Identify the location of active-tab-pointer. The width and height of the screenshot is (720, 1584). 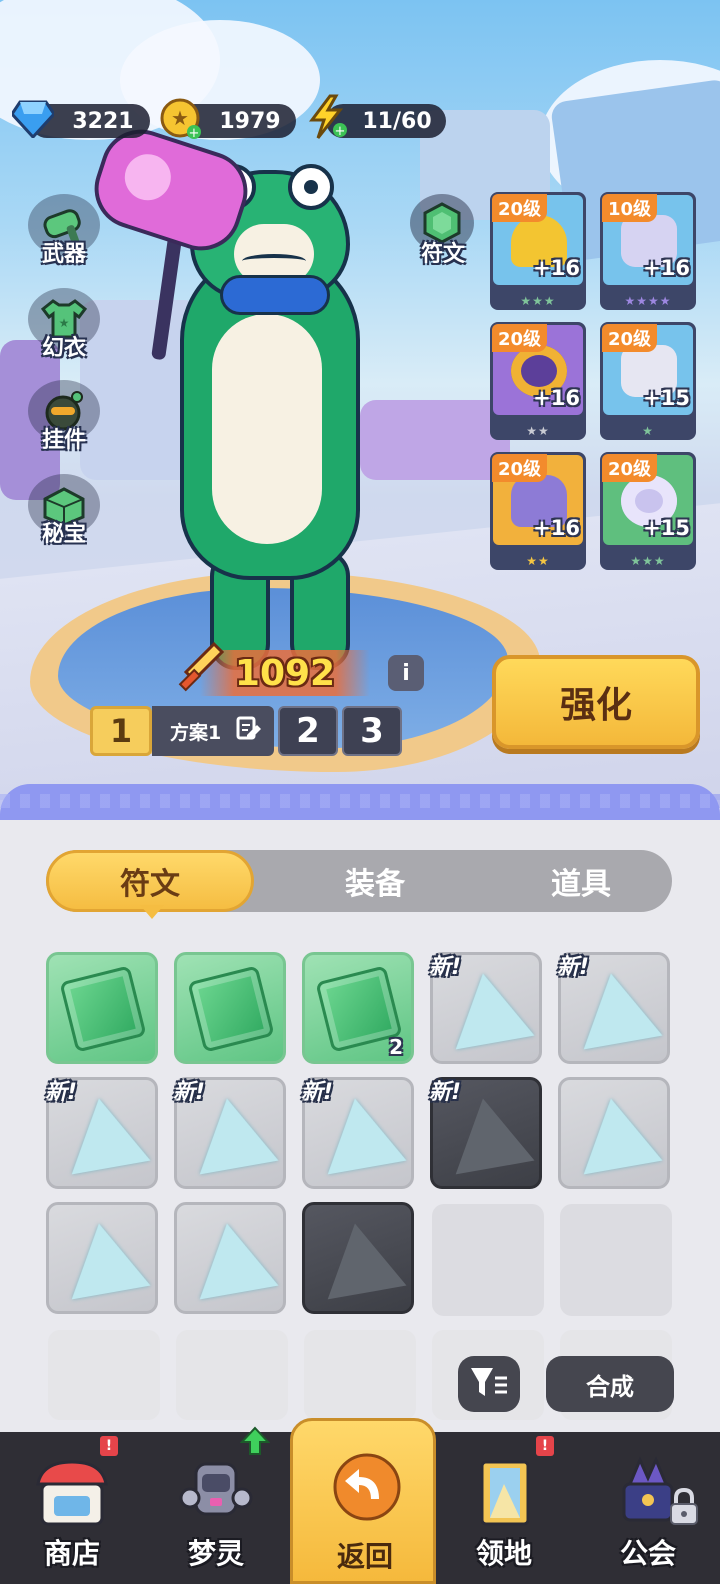
(152, 912).